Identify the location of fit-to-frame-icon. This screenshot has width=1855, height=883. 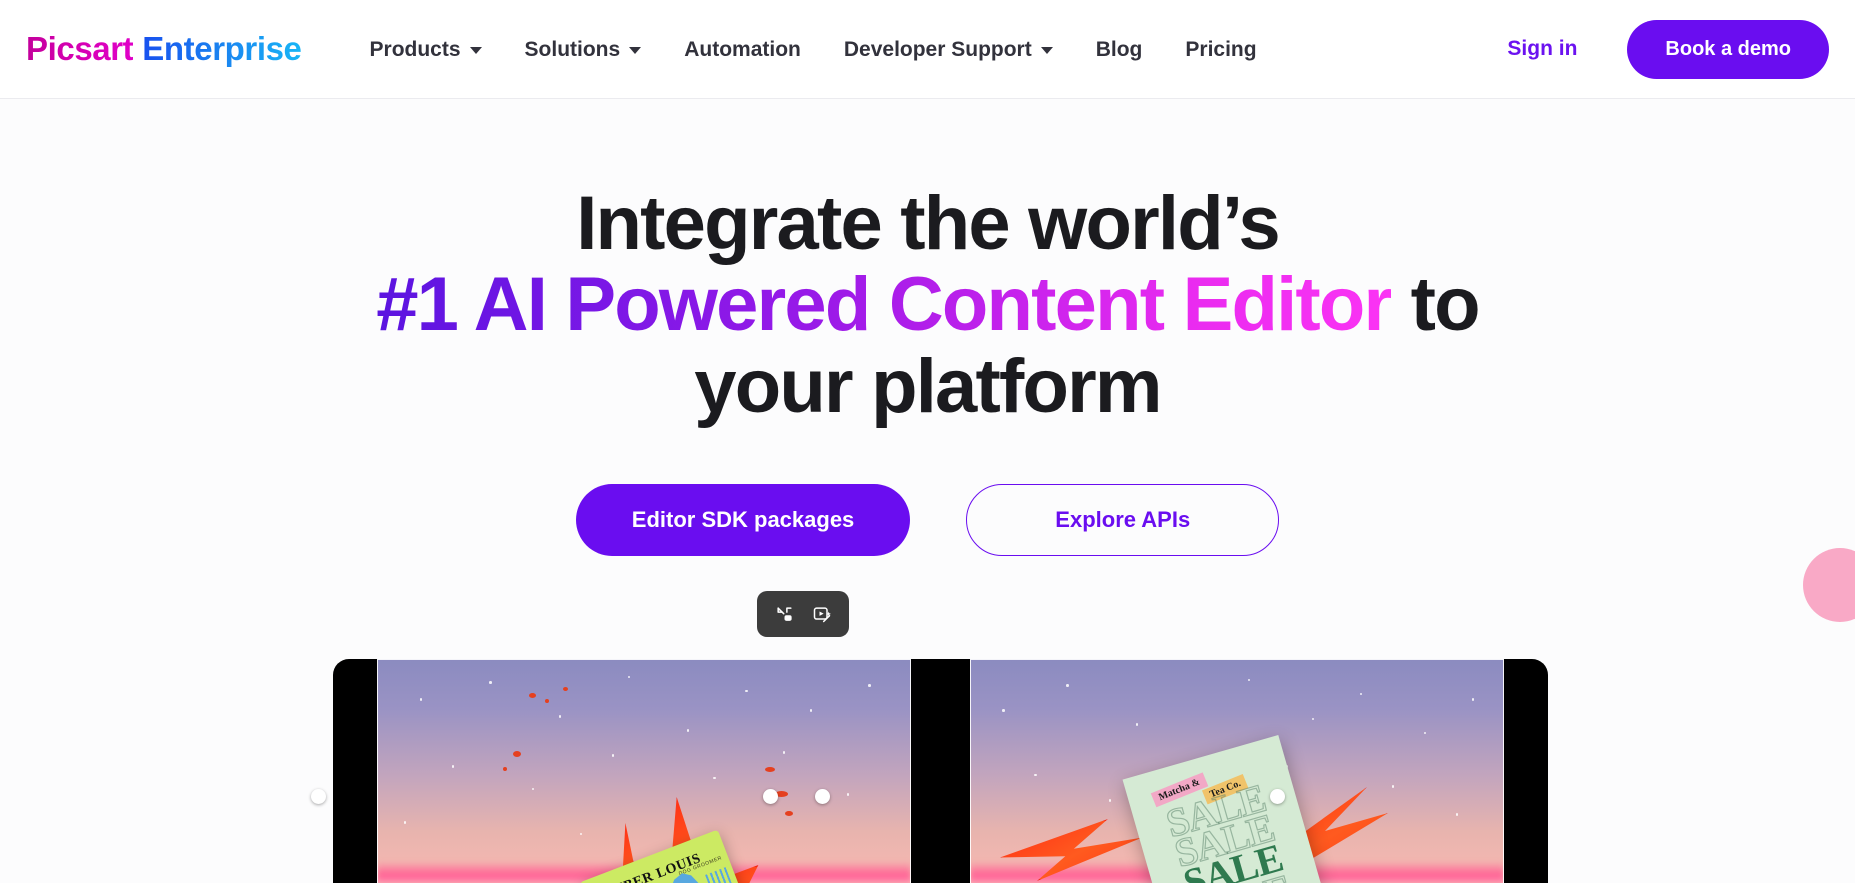
(784, 614).